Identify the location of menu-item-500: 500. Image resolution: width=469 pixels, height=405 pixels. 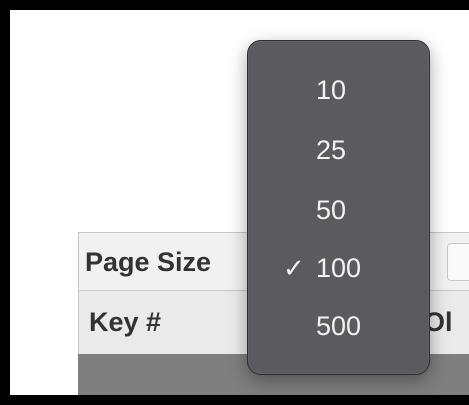
(338, 330).